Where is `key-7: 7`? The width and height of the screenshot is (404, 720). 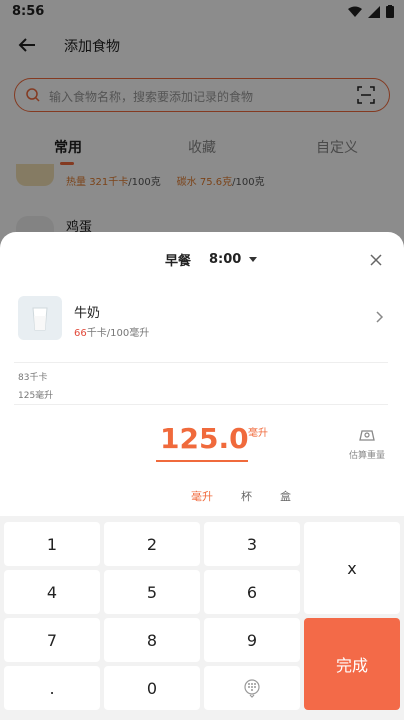
key-7: 7 is located at coordinates (52, 640).